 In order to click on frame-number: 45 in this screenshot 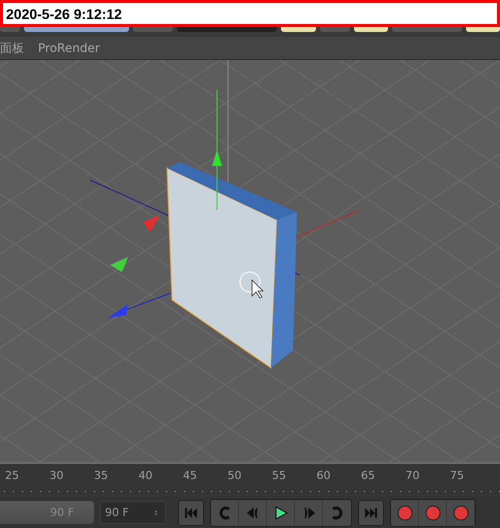, I will do `click(190, 475)`.